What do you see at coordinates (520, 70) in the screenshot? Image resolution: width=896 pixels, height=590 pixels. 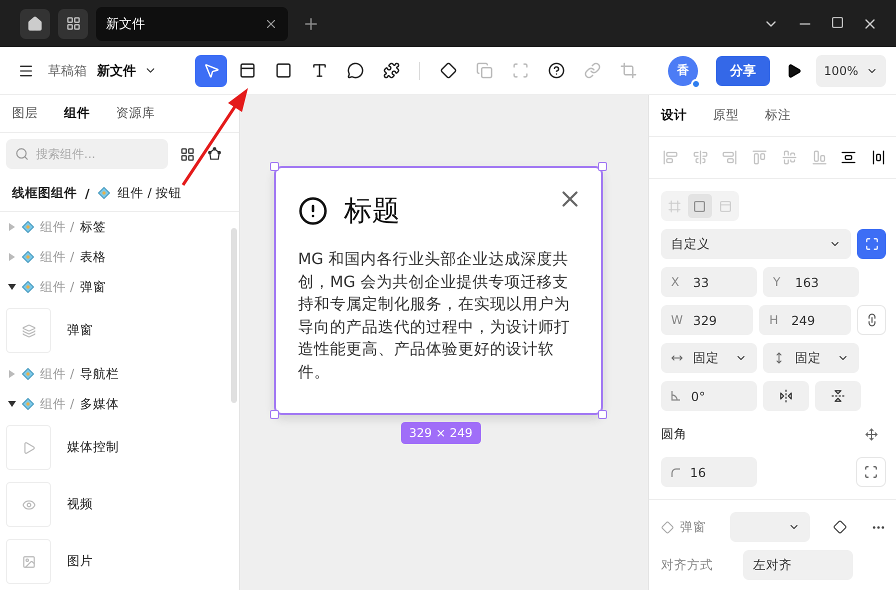 I see `bounding-box-icon` at bounding box center [520, 70].